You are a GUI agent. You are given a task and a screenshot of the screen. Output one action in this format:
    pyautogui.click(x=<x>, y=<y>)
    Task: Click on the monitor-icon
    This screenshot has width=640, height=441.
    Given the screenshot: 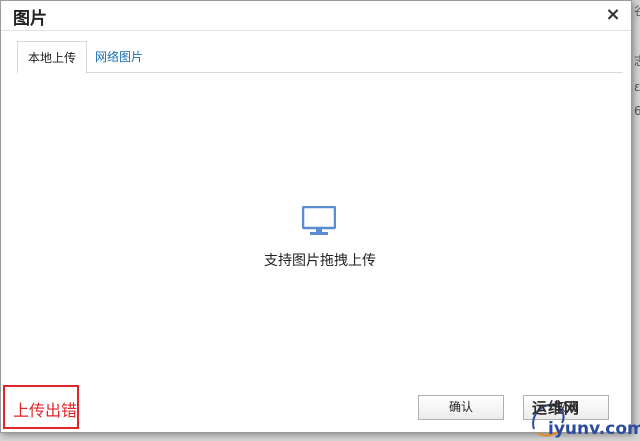 What is the action you would take?
    pyautogui.click(x=319, y=220)
    